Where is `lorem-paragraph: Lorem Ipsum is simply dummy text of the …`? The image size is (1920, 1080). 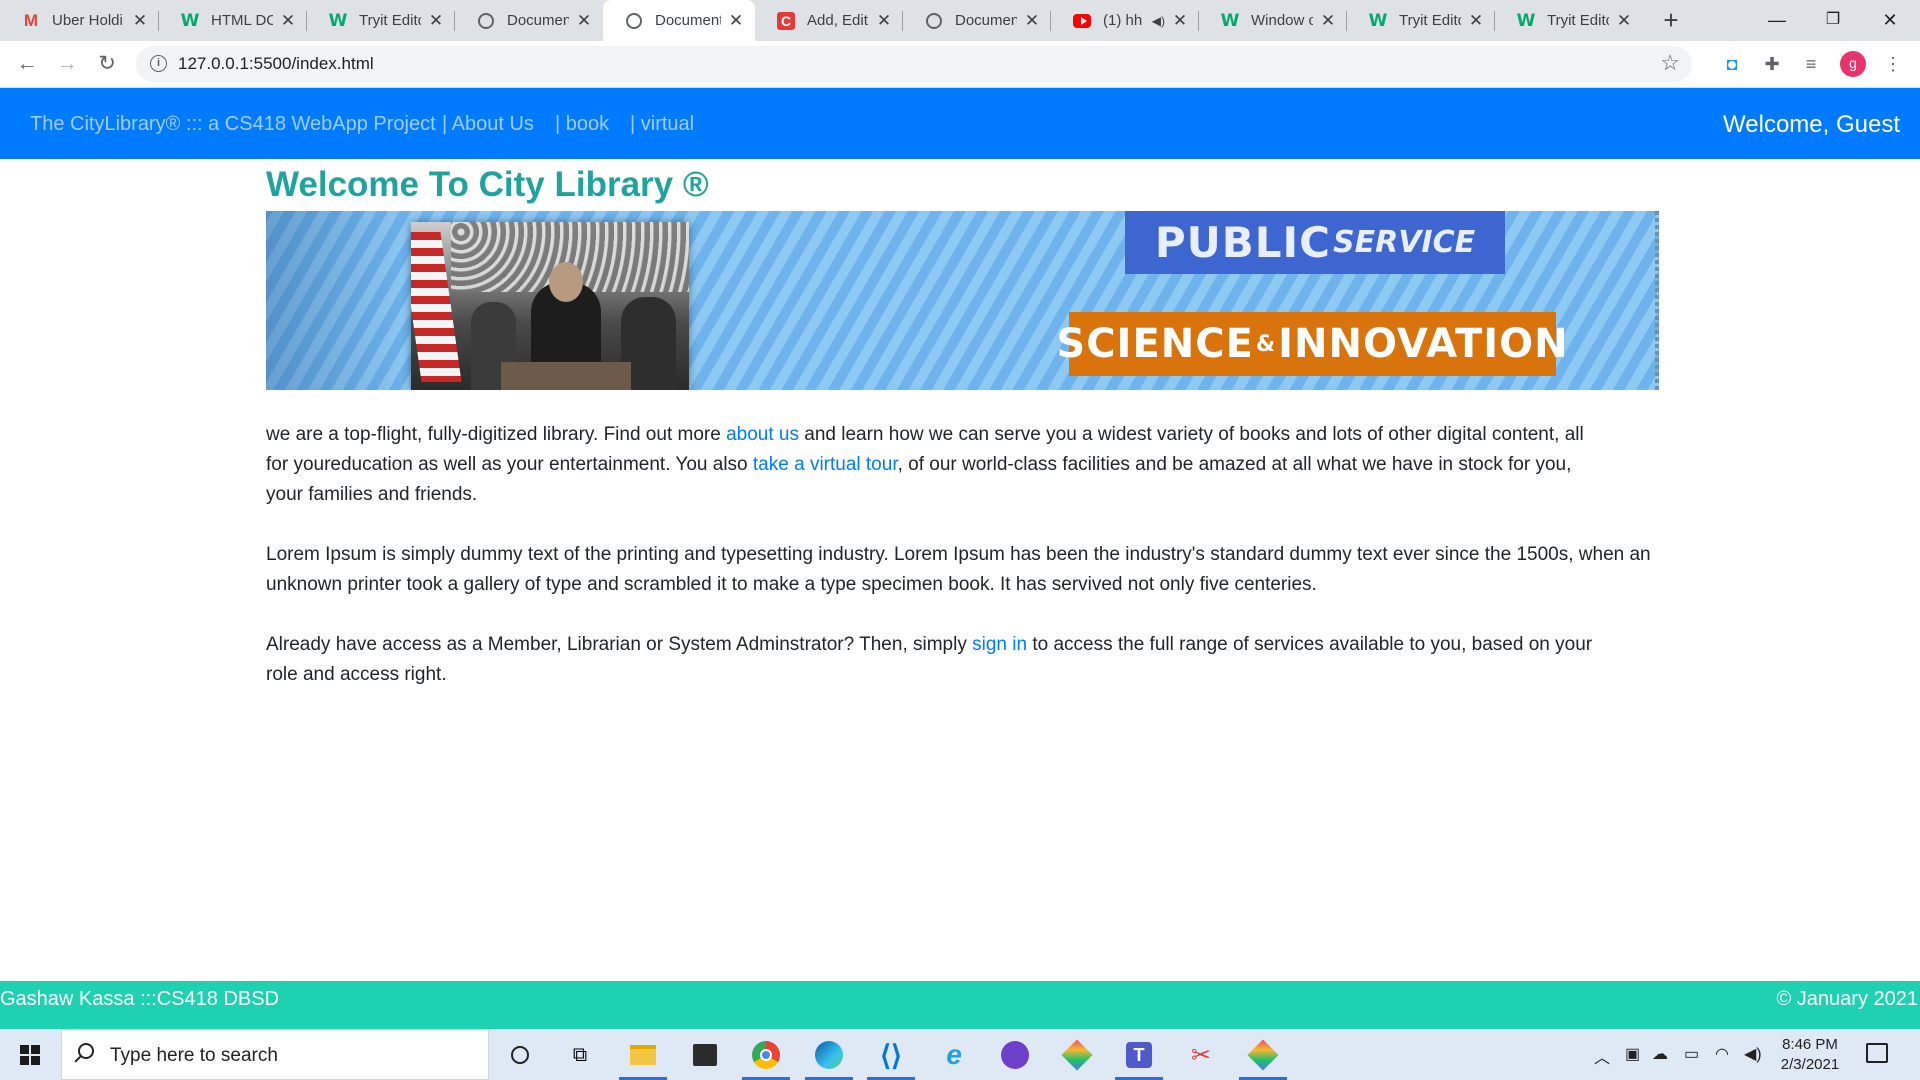
lorem-paragraph: Lorem Ipsum is simply dummy text of the … is located at coordinates (958, 569).